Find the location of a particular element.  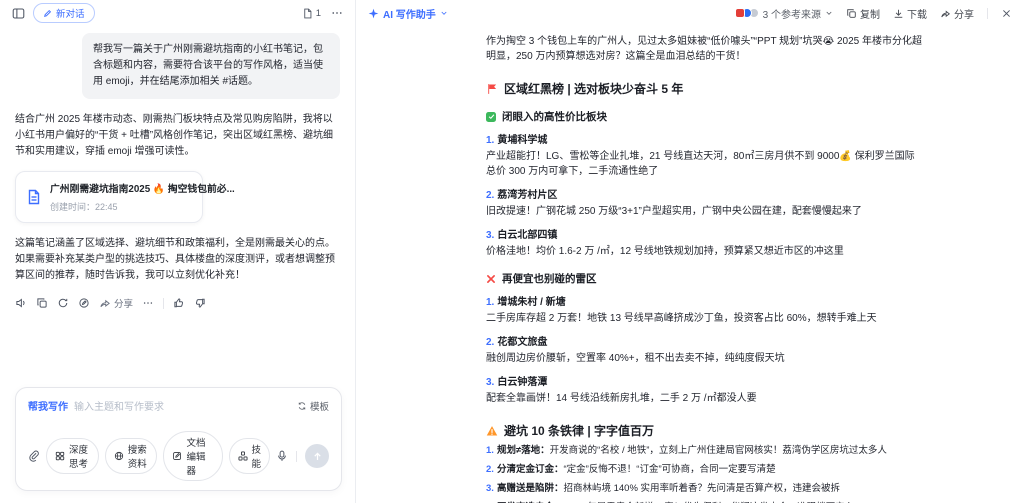

section-heading-rules: 避坑 10 条铁律 | 字字值百万 is located at coordinates (705, 430).